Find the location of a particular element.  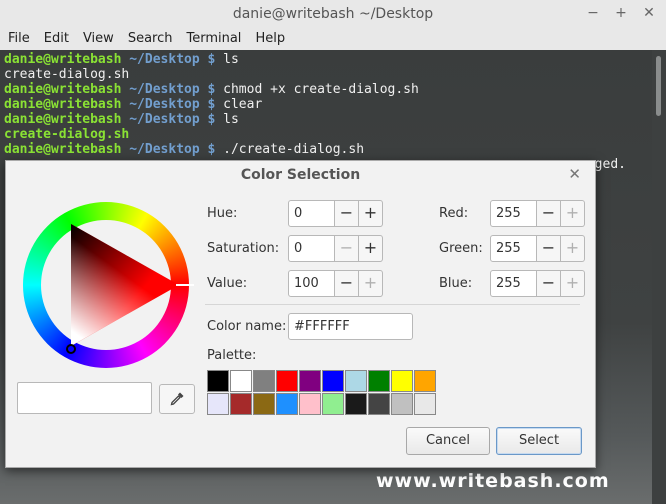

green-input: 255 is located at coordinates (513, 248).